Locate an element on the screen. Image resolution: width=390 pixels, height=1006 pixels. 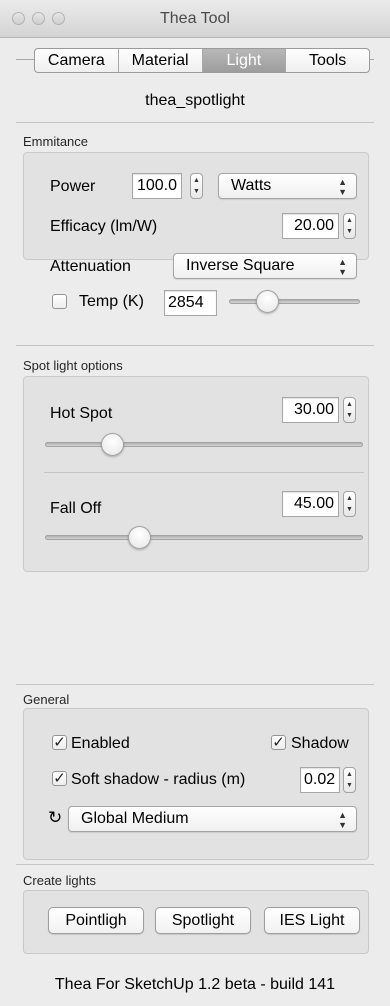
create-ies-light-button: IES Light is located at coordinates (312, 920).